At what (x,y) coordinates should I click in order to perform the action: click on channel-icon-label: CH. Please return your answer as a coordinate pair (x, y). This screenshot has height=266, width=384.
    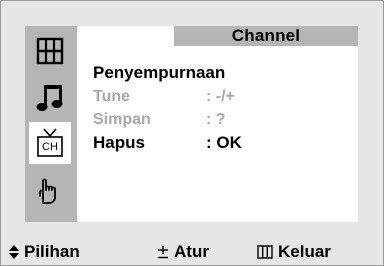
    Looking at the image, I should click on (50, 147).